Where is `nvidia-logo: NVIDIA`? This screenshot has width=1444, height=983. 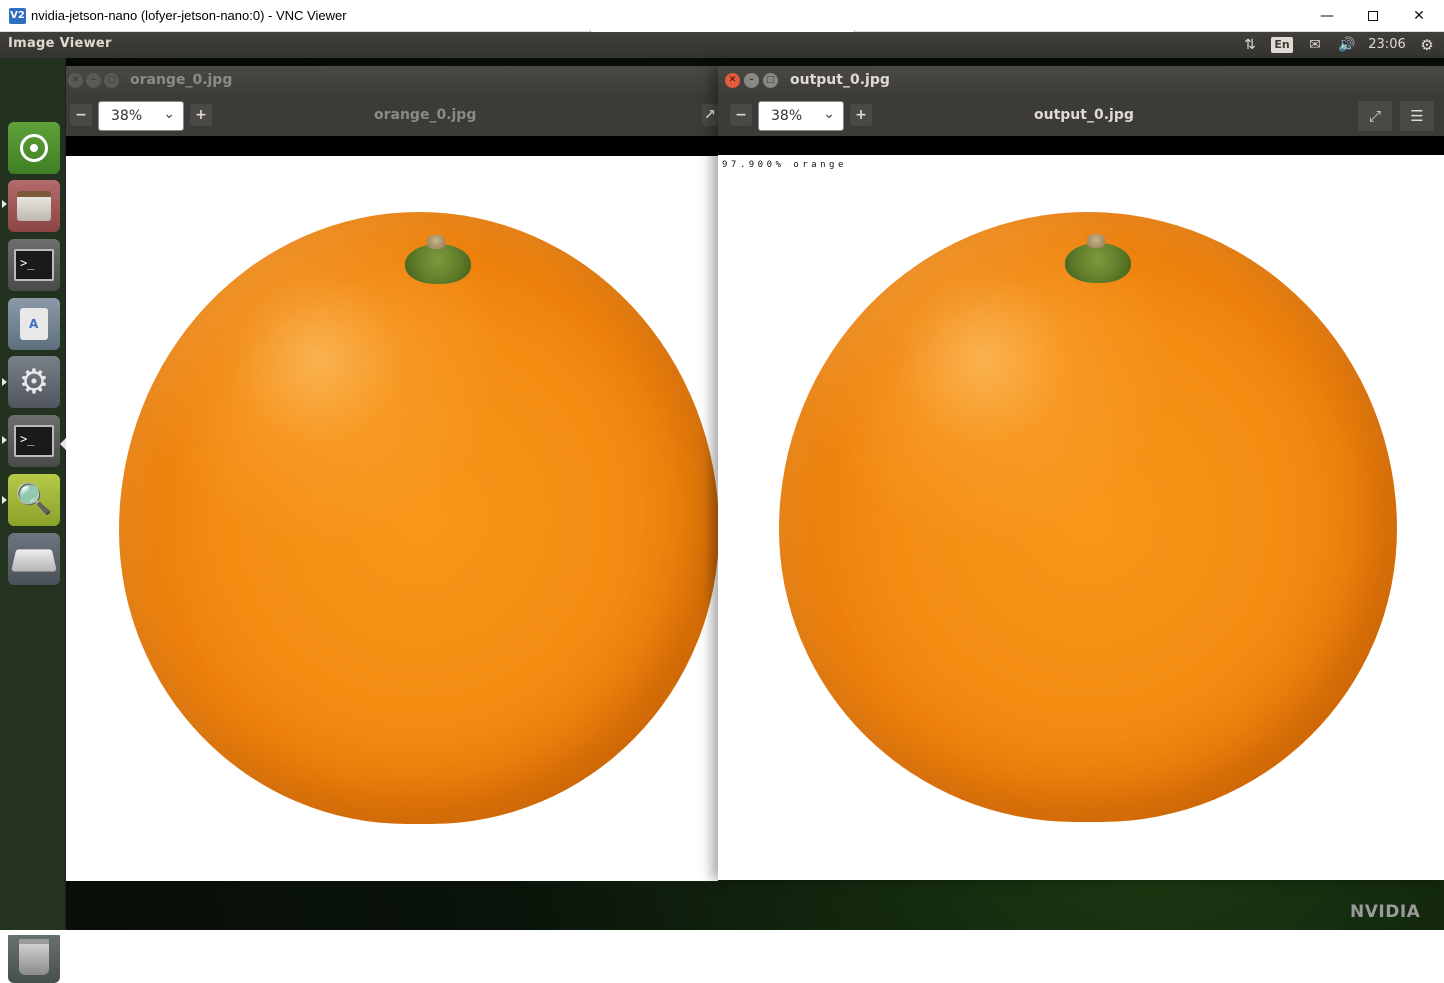 nvidia-logo: NVIDIA is located at coordinates (1385, 912).